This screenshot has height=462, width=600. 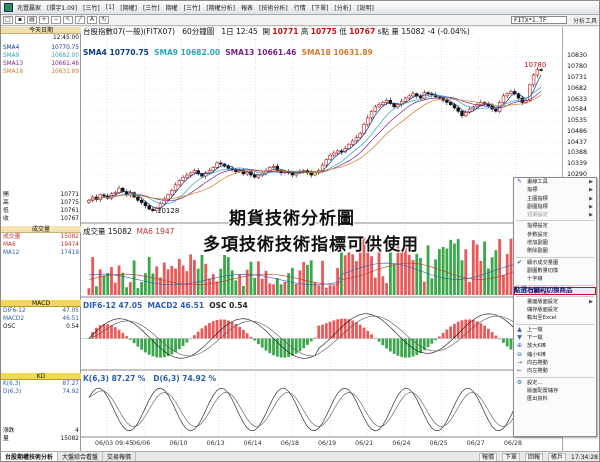 What do you see at coordinates (44, 20) in the screenshot?
I see `zoom-in-icon: +` at bounding box center [44, 20].